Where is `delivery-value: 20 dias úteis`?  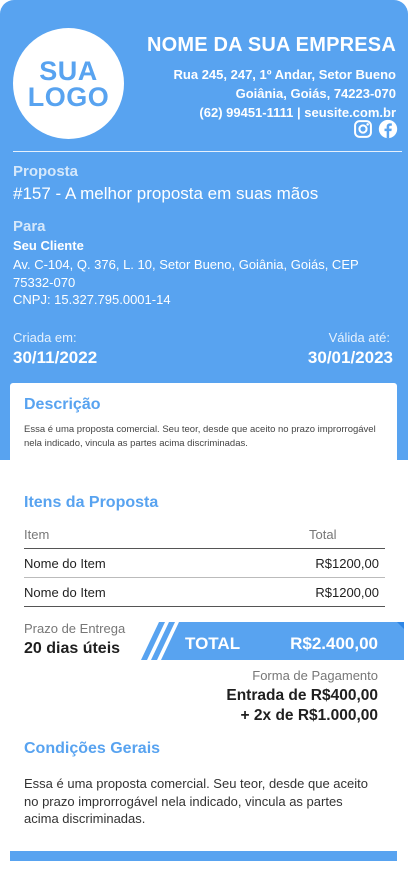
delivery-value: 20 dias úteis is located at coordinates (72, 648).